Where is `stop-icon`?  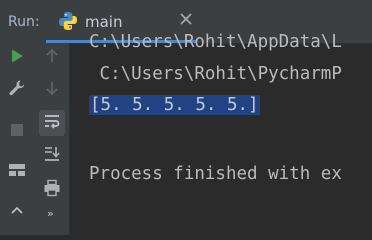 stop-icon is located at coordinates (17, 131).